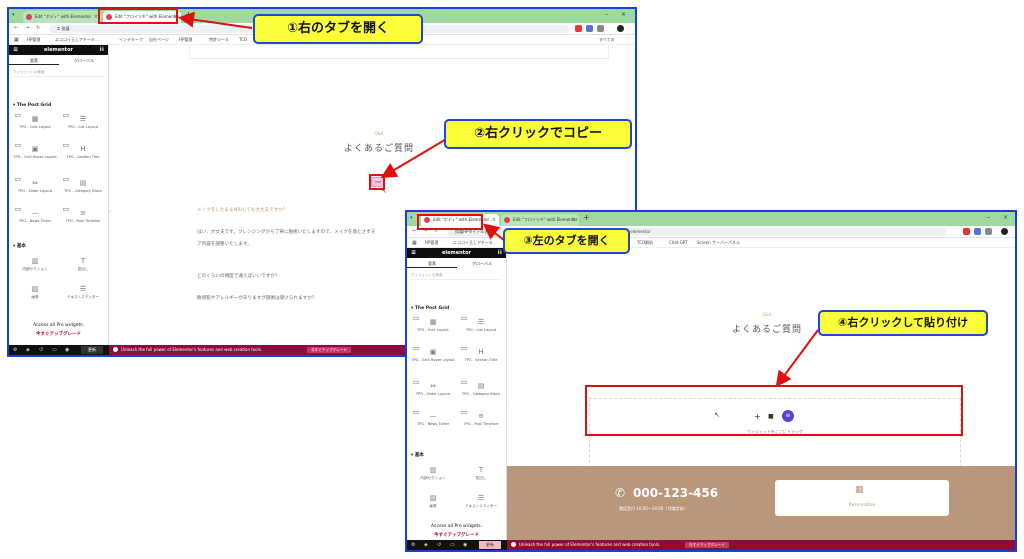 This screenshot has height=559, width=1024. I want to click on bookmark-item: TCO解析, so click(645, 243).